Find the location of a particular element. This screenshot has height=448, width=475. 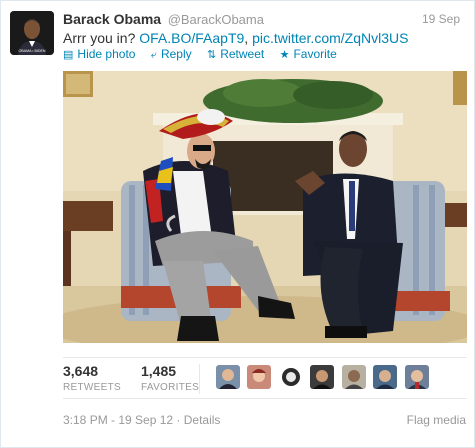

favorites-label: FAVORITES is located at coordinates (170, 387).